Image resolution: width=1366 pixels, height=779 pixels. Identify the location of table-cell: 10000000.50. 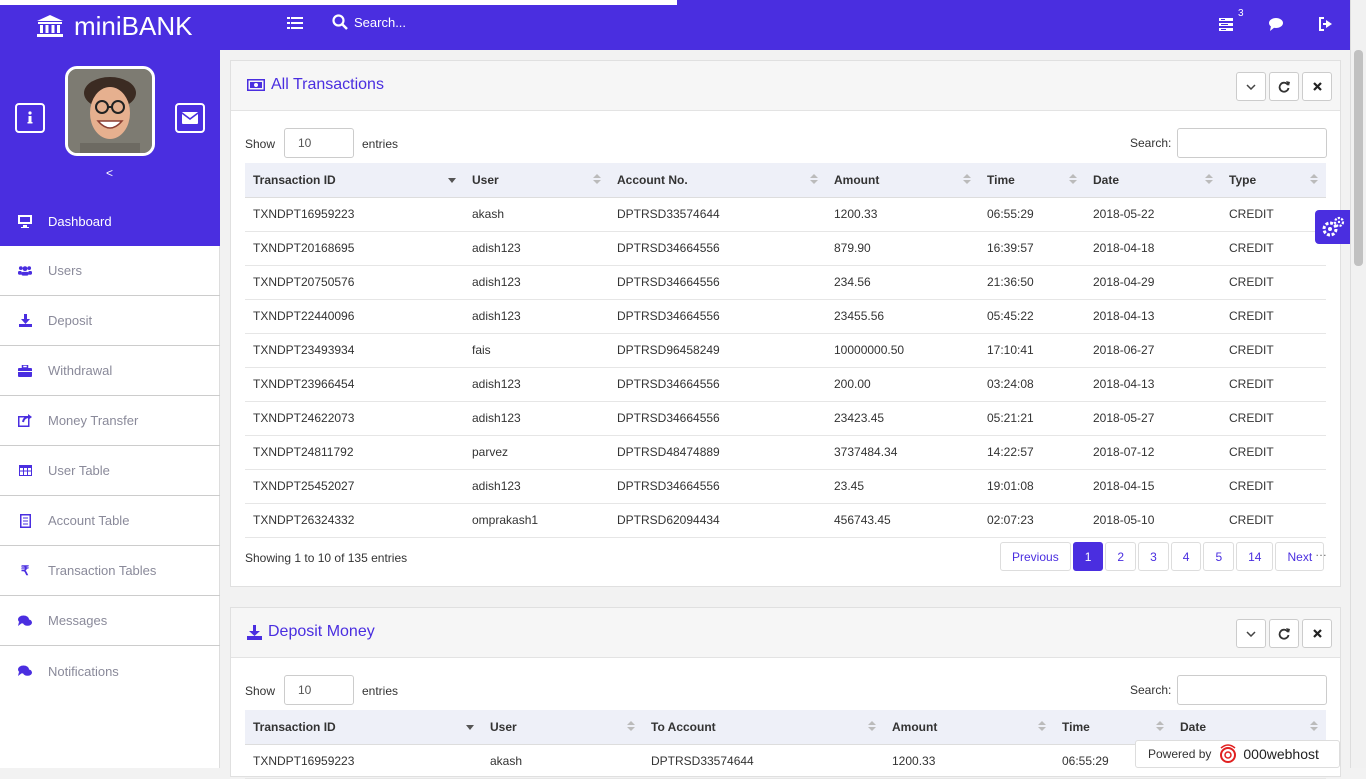
(902, 350).